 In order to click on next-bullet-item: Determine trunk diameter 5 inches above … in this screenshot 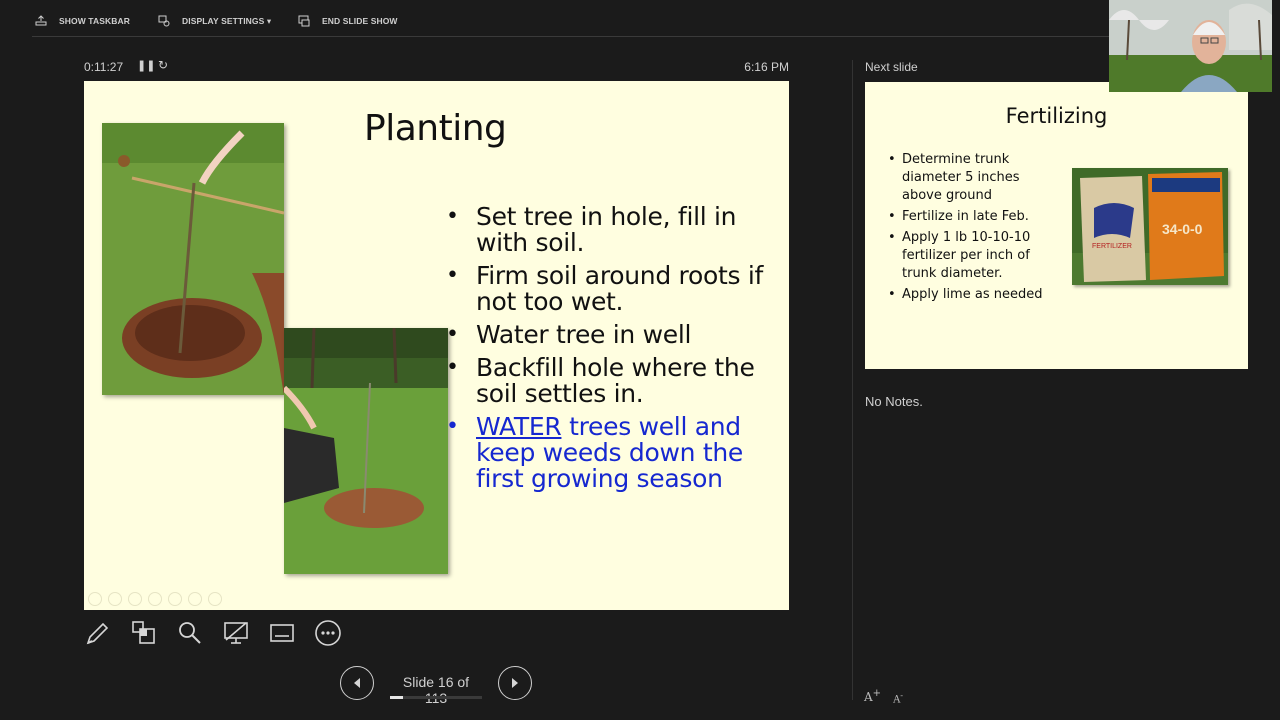, I will do `click(972, 178)`.